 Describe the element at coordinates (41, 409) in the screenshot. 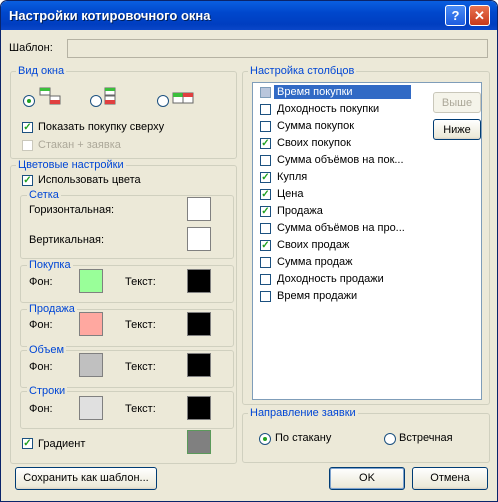

I see `rows-bg-label: Фон:` at that location.